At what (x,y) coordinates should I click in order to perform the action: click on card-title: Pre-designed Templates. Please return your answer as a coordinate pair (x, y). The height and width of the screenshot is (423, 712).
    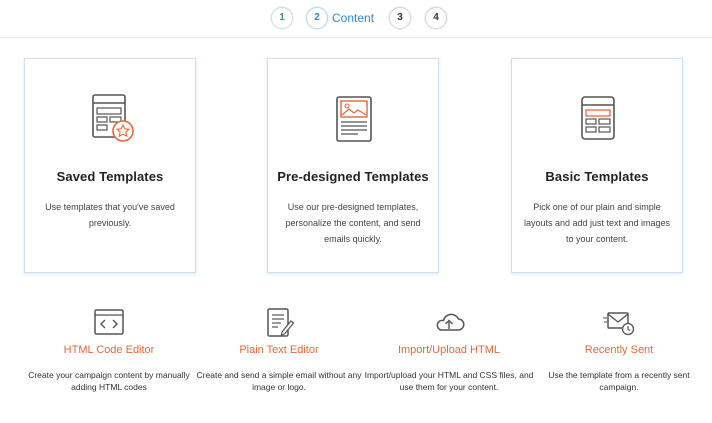
    Looking at the image, I should click on (353, 176).